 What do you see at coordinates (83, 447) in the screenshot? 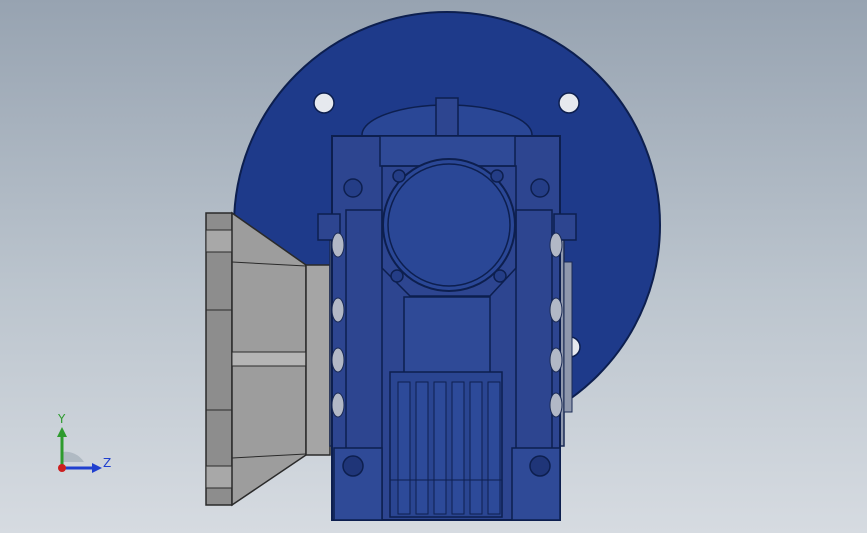
I see `orientation-triad: Y Z` at bounding box center [83, 447].